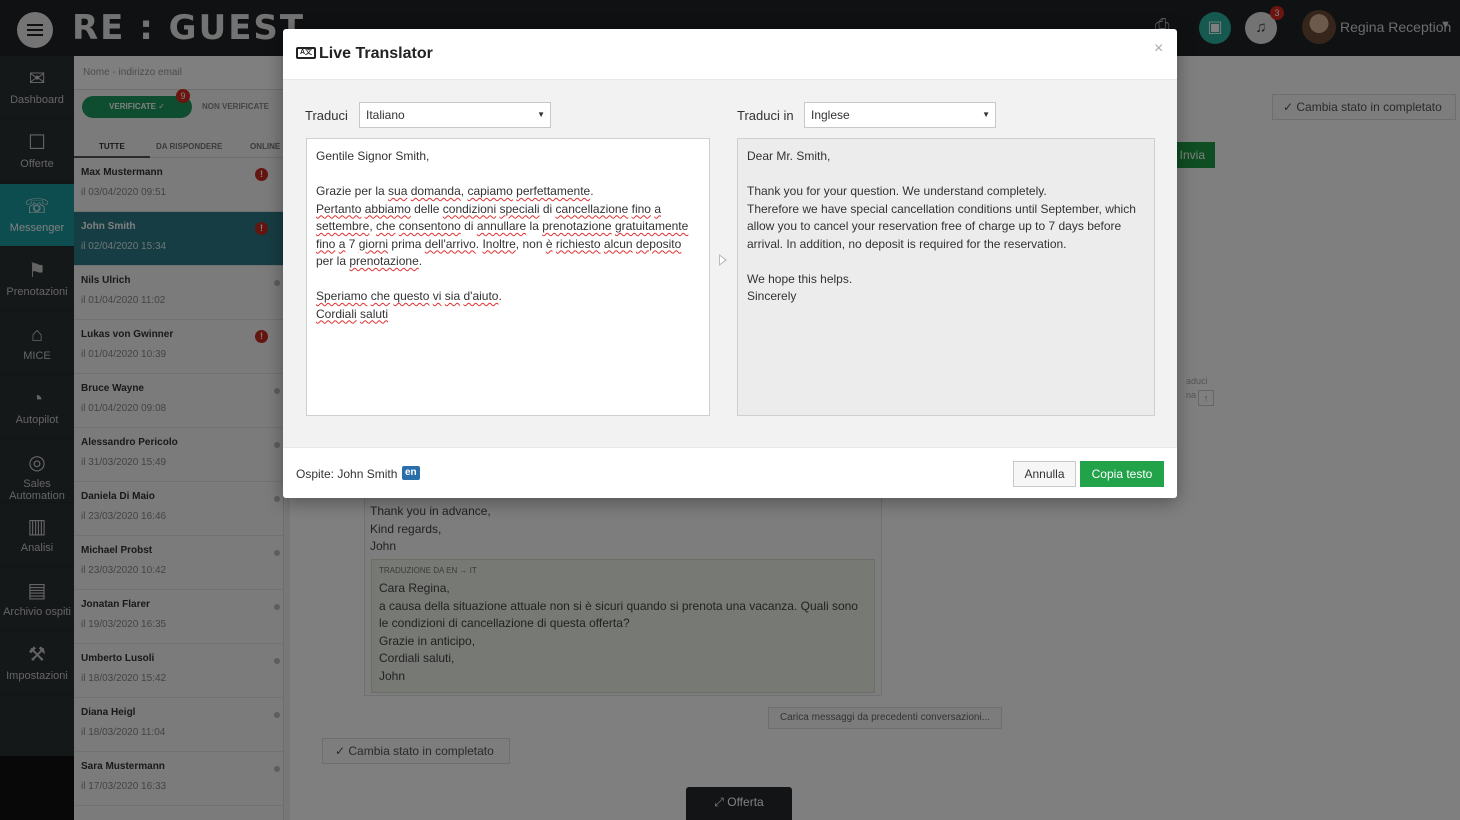 Image resolution: width=1460 pixels, height=820 pixels. Describe the element at coordinates (455, 115) in the screenshot. I see `source-language-select: Italiano ▼` at that location.